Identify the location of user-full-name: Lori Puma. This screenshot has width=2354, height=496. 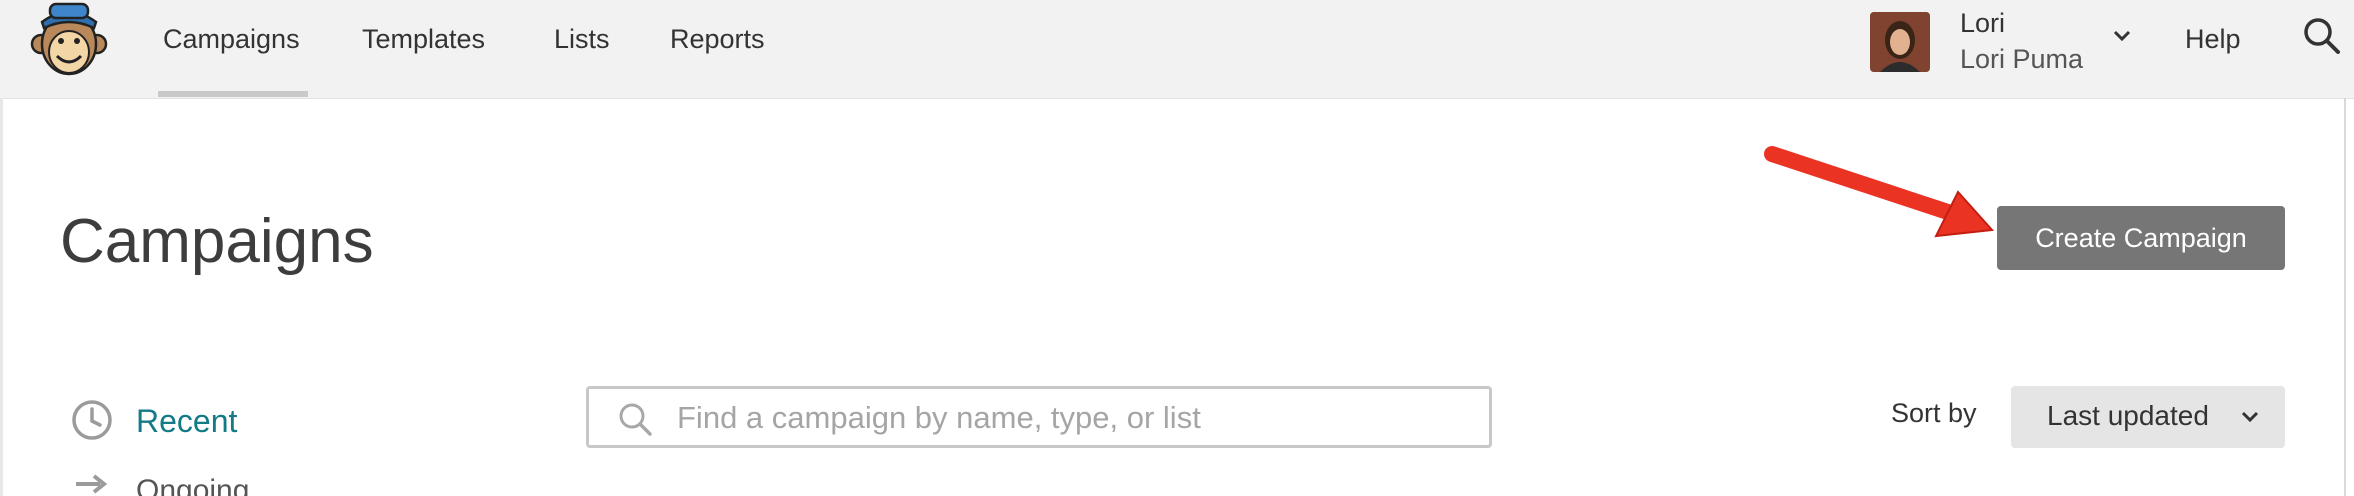
(2021, 59).